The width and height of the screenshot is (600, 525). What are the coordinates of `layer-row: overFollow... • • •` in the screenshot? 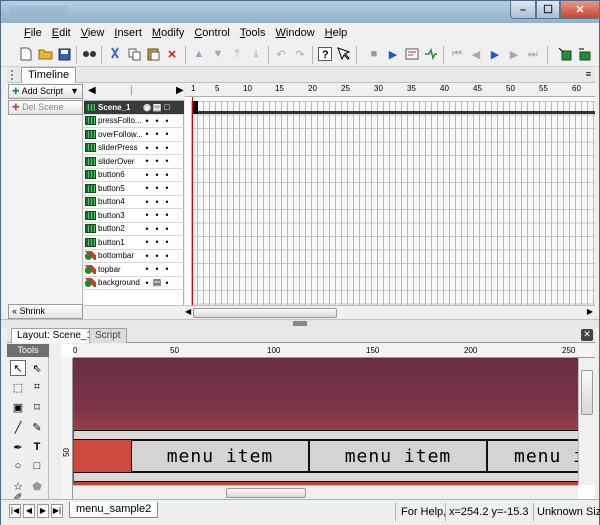 It's located at (134, 135).